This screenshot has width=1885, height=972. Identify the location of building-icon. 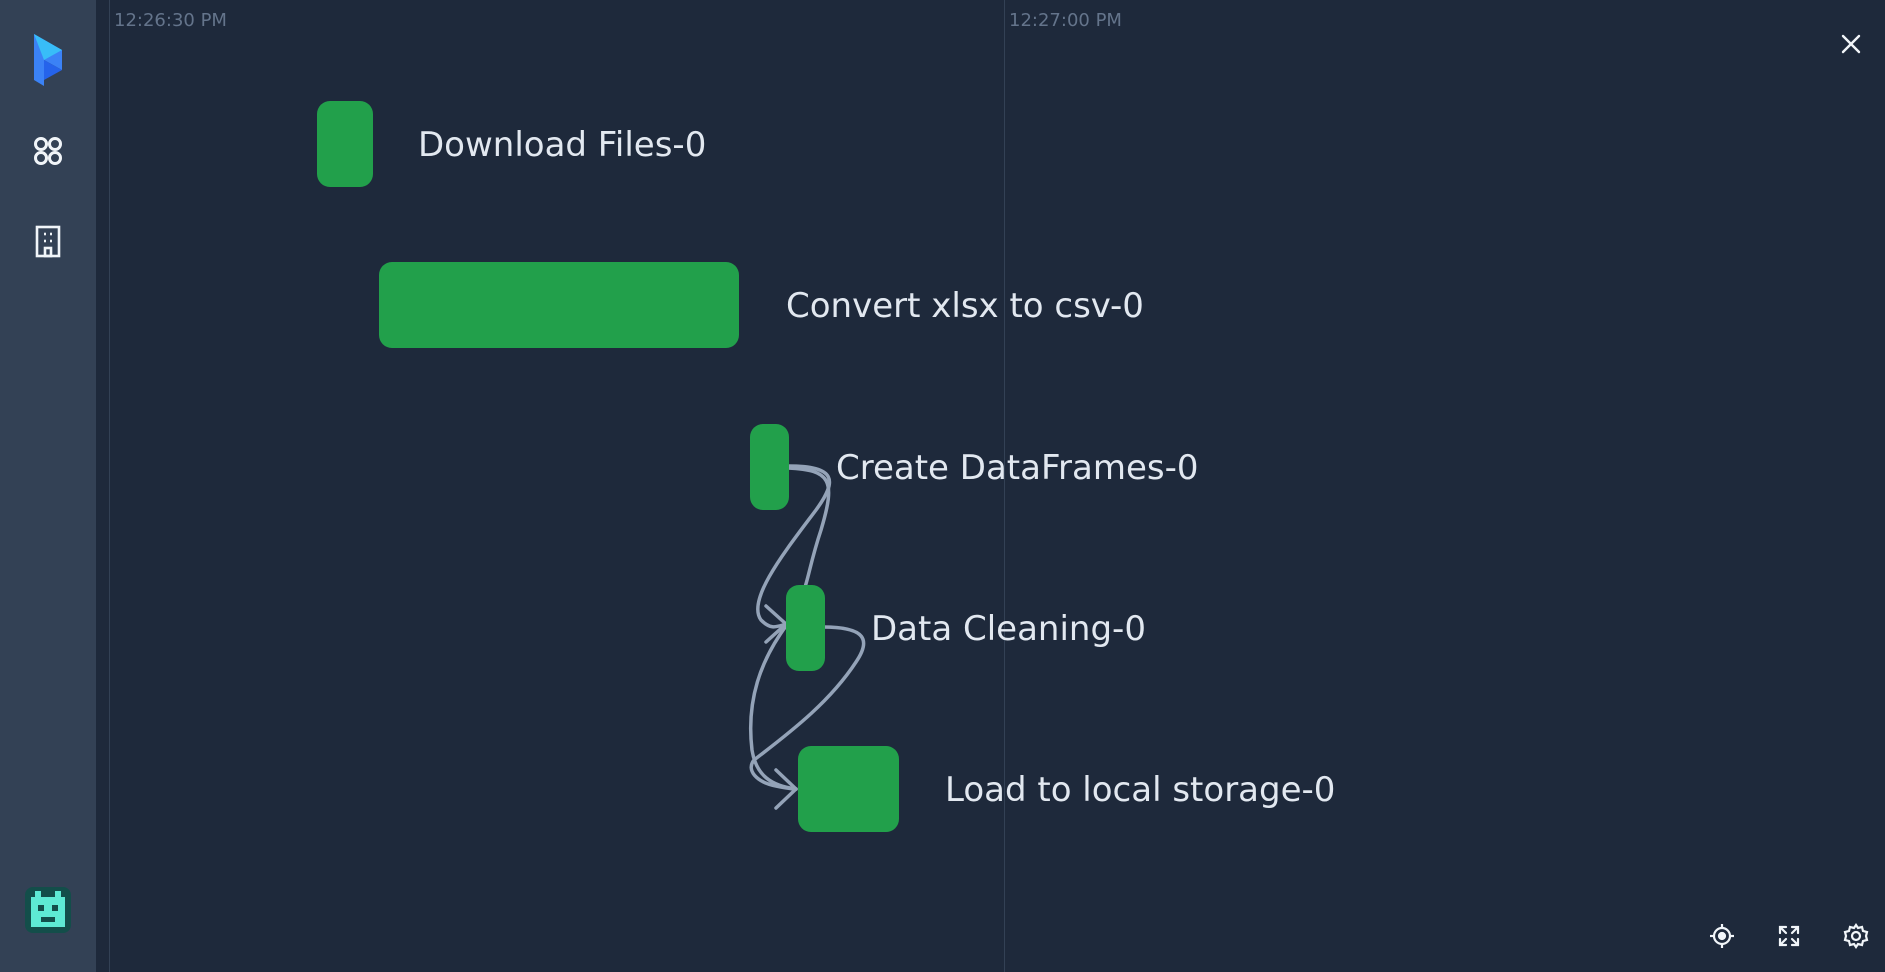
(48, 241).